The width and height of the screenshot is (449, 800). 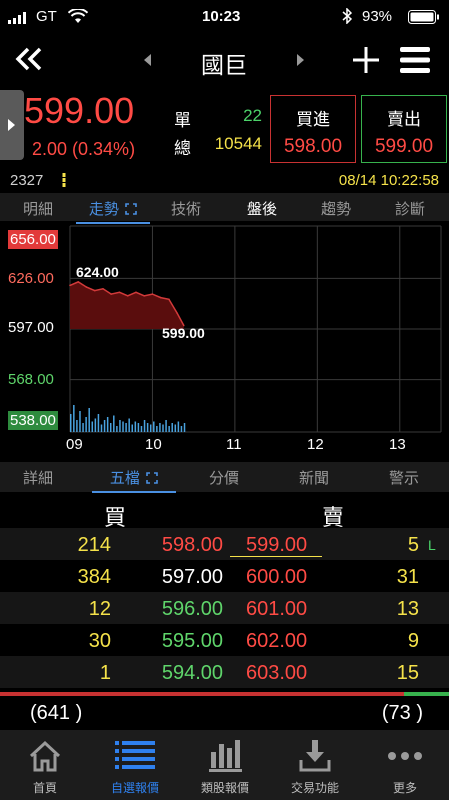 What do you see at coordinates (404, 788) in the screenshot?
I see `tabbar-label: 更多` at bounding box center [404, 788].